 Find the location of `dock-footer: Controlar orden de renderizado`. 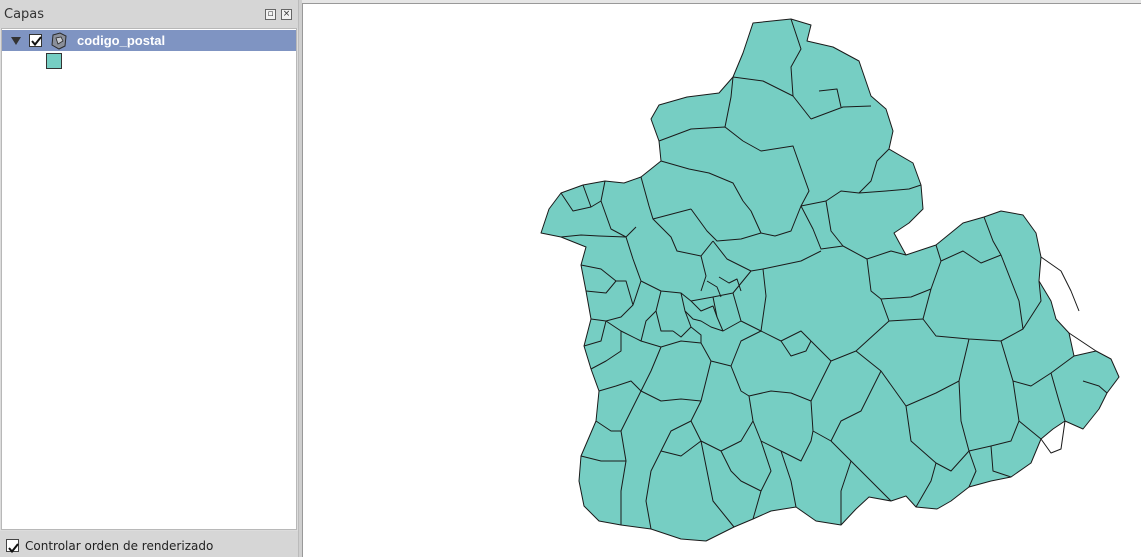

dock-footer: Controlar orden de renderizado is located at coordinates (149, 544).